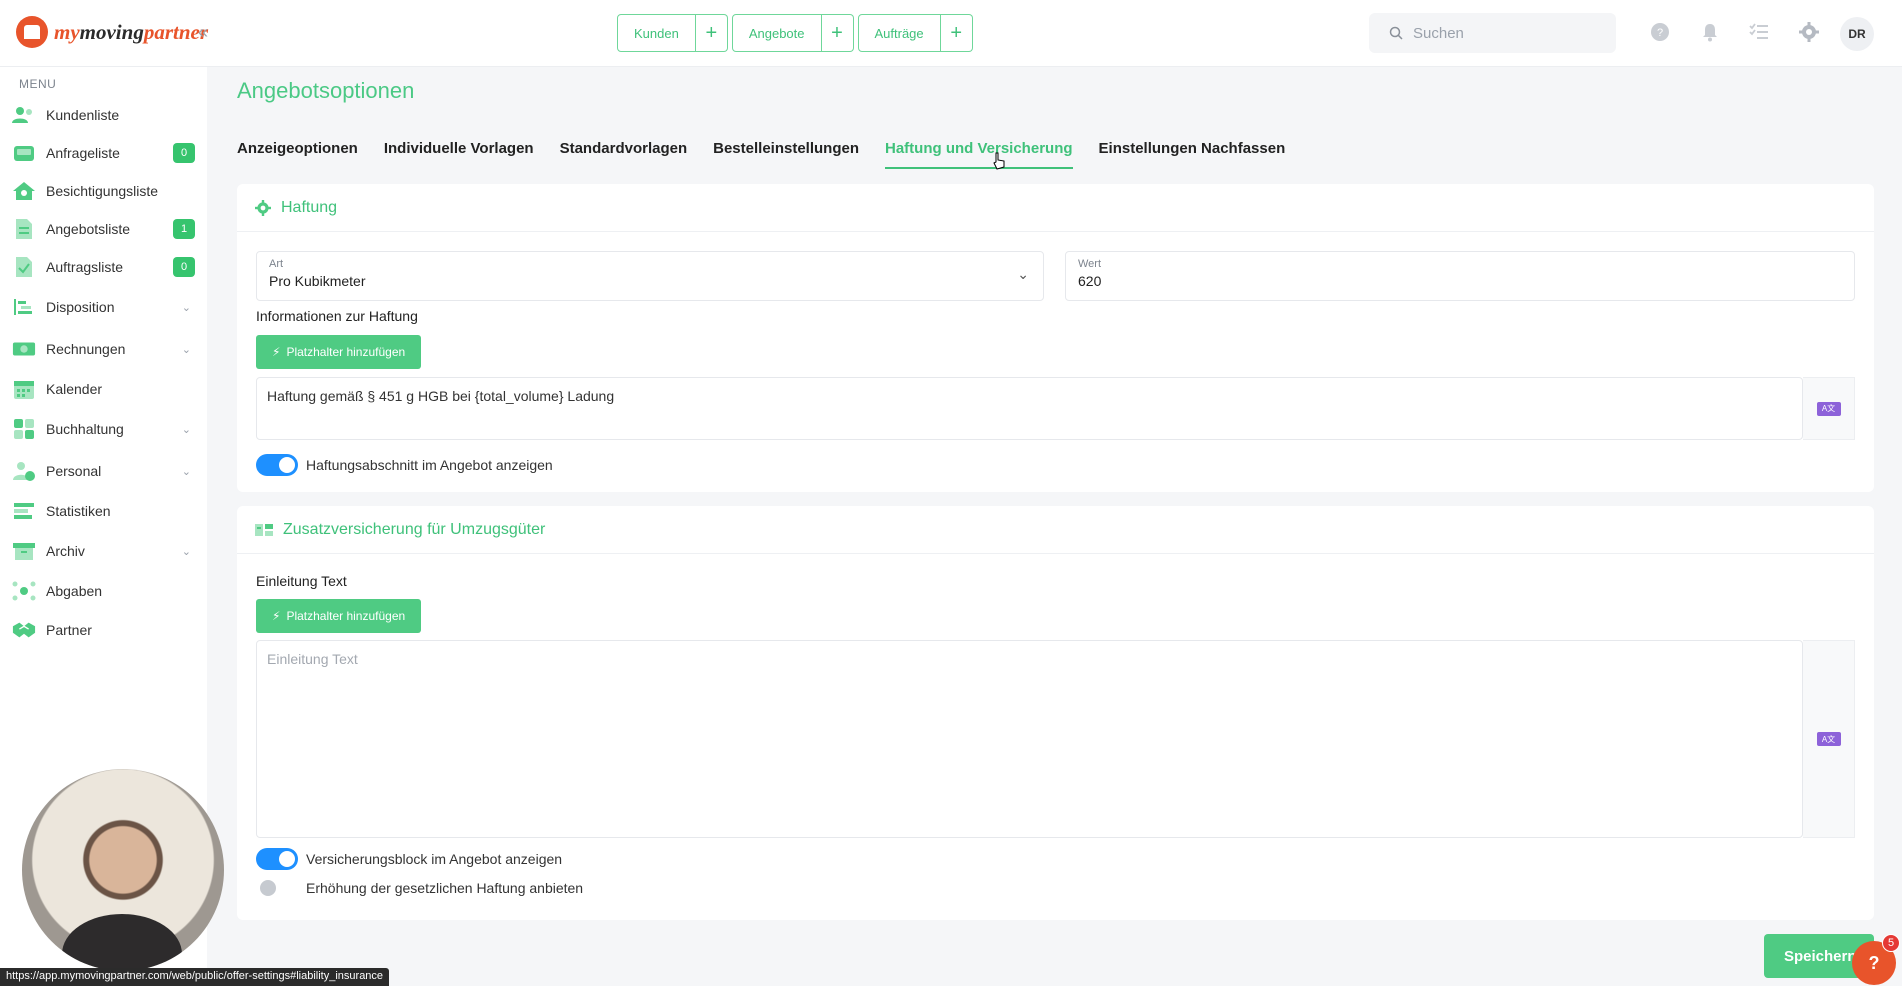  I want to click on add-kunde-plus-icon: +, so click(711, 33).